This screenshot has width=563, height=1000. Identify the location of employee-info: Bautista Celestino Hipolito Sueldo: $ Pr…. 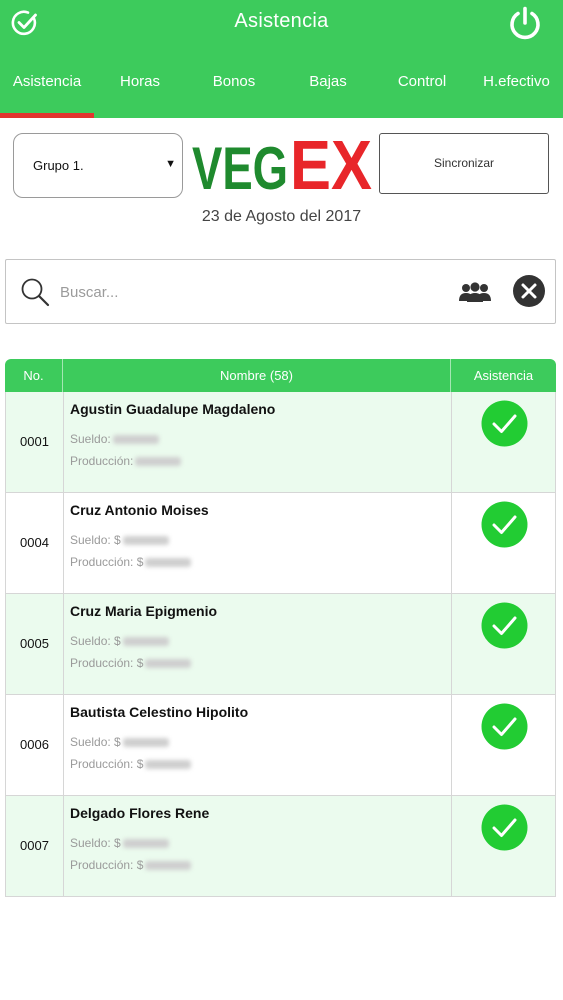
(258, 745).